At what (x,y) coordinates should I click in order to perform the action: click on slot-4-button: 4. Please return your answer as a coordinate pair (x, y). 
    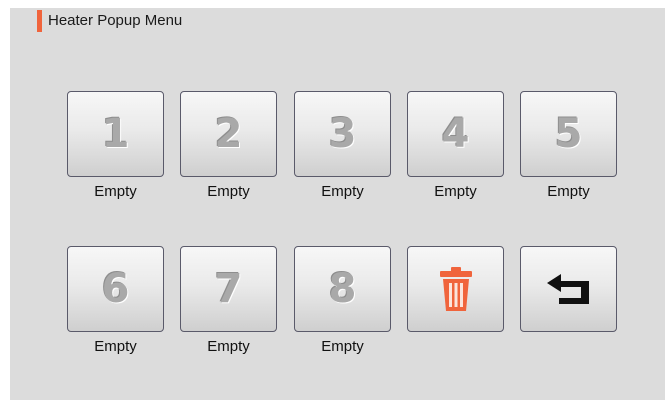
    Looking at the image, I should click on (455, 134).